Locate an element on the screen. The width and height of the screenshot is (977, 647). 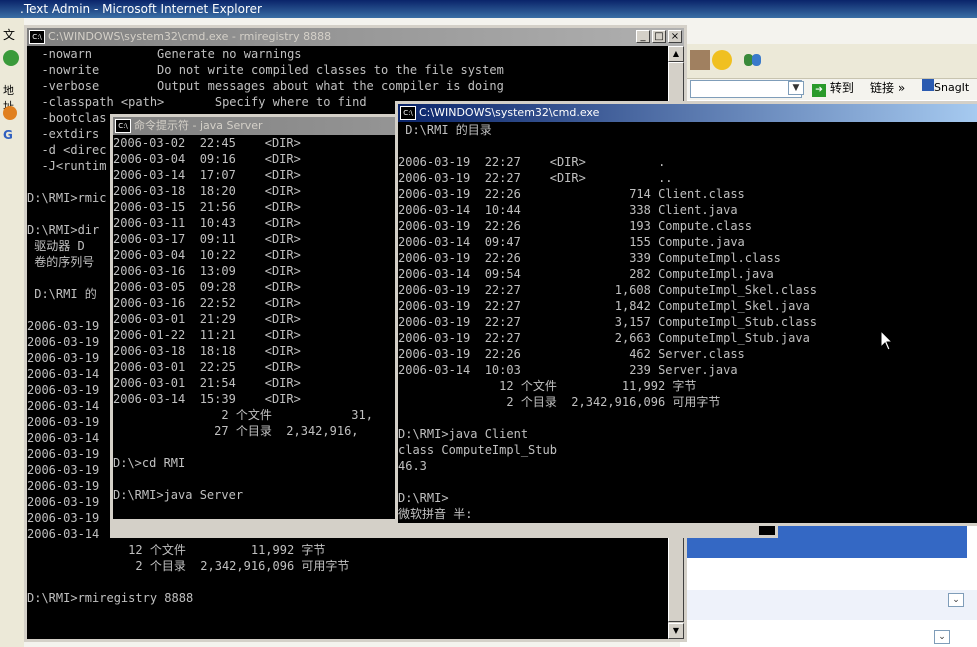
snagit-label: SnagIt is located at coordinates (952, 87).